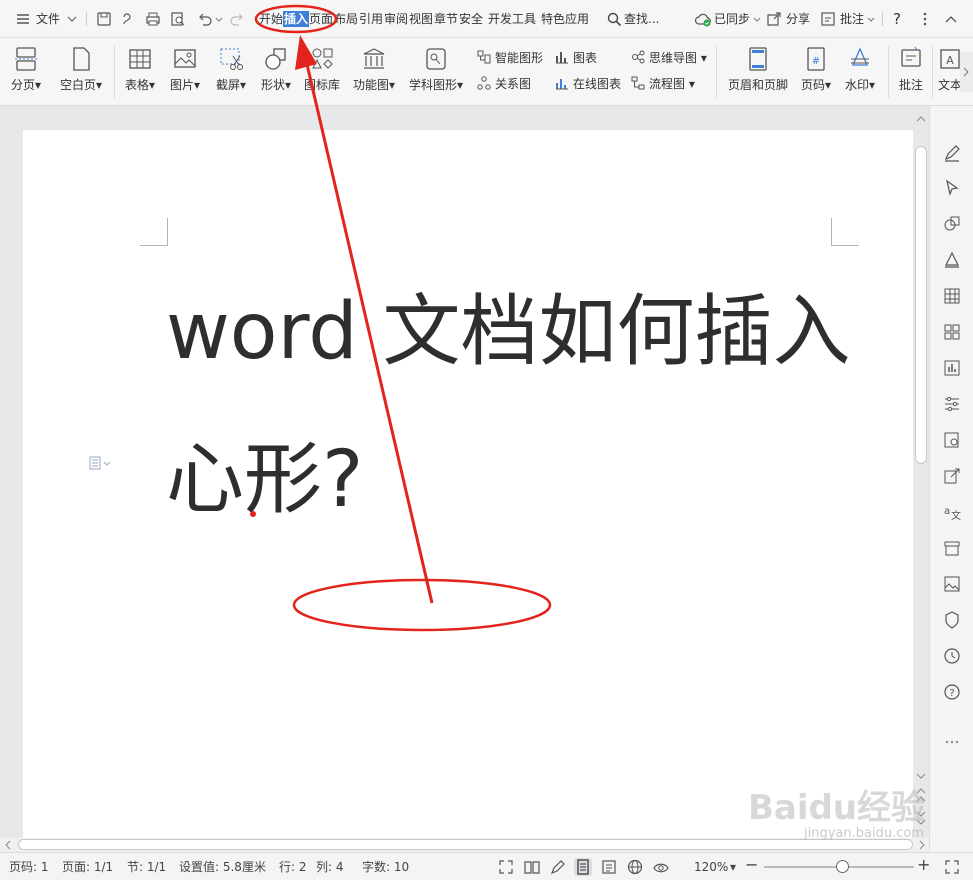 The width and height of the screenshot is (973, 880). What do you see at coordinates (925, 19) in the screenshot?
I see `more-options-icon` at bounding box center [925, 19].